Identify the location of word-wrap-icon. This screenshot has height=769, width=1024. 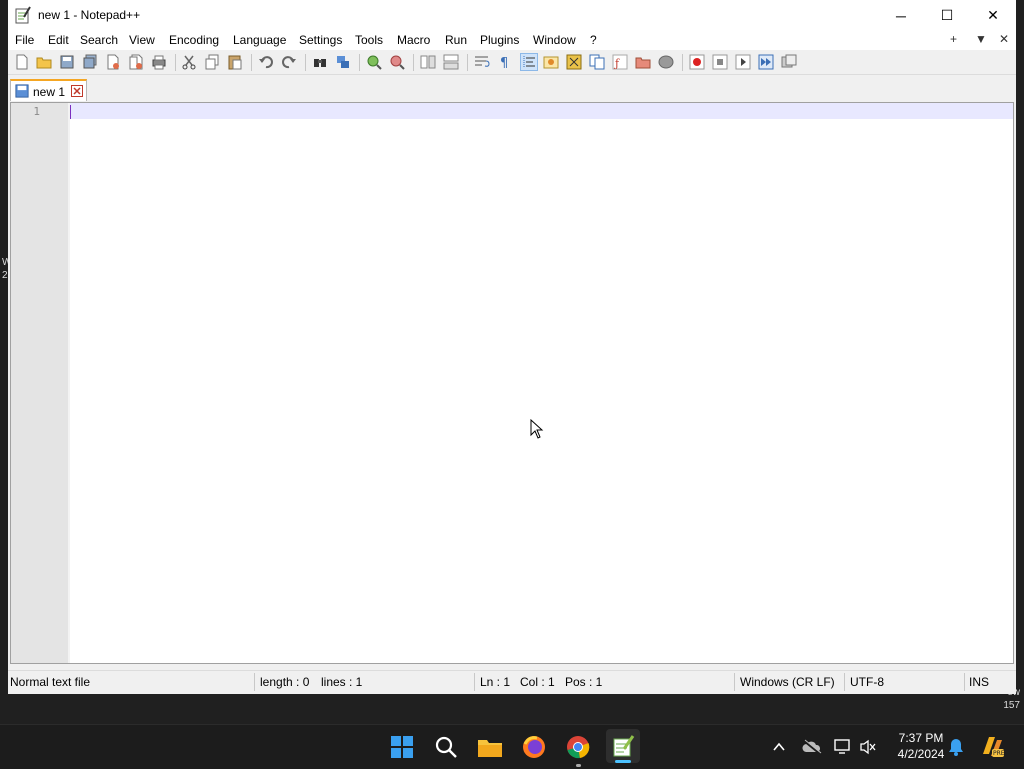
(482, 62).